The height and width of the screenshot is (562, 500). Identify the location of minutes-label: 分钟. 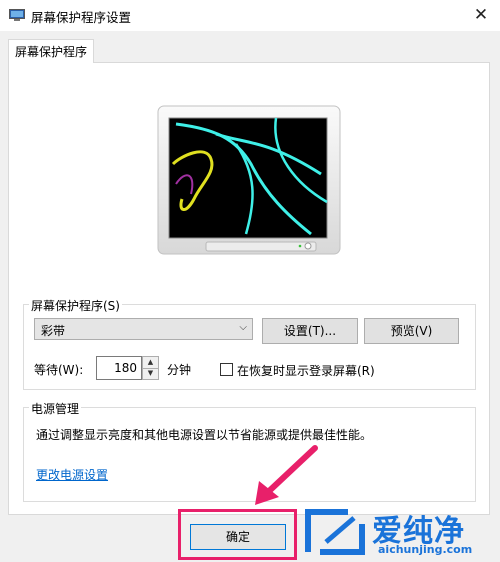
(179, 370).